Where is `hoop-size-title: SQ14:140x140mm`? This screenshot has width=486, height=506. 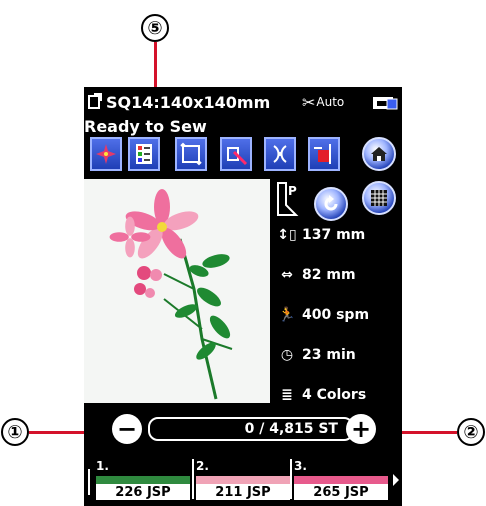
hoop-size-title: SQ14:140x140mm is located at coordinates (188, 102).